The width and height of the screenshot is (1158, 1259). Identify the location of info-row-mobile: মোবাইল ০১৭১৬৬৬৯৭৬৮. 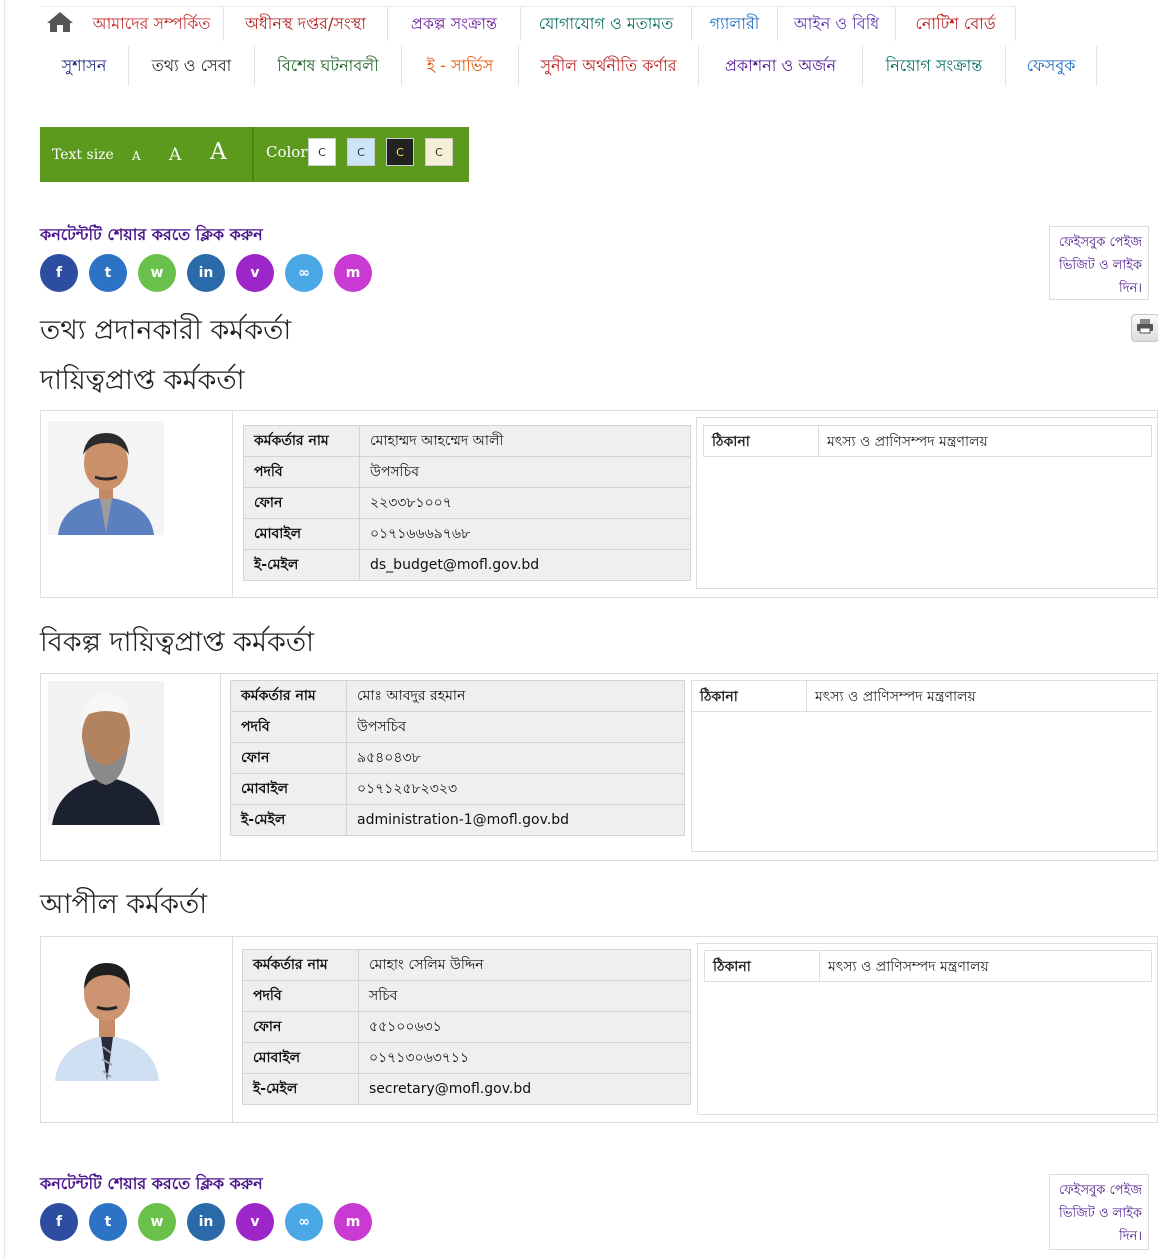
(467, 534).